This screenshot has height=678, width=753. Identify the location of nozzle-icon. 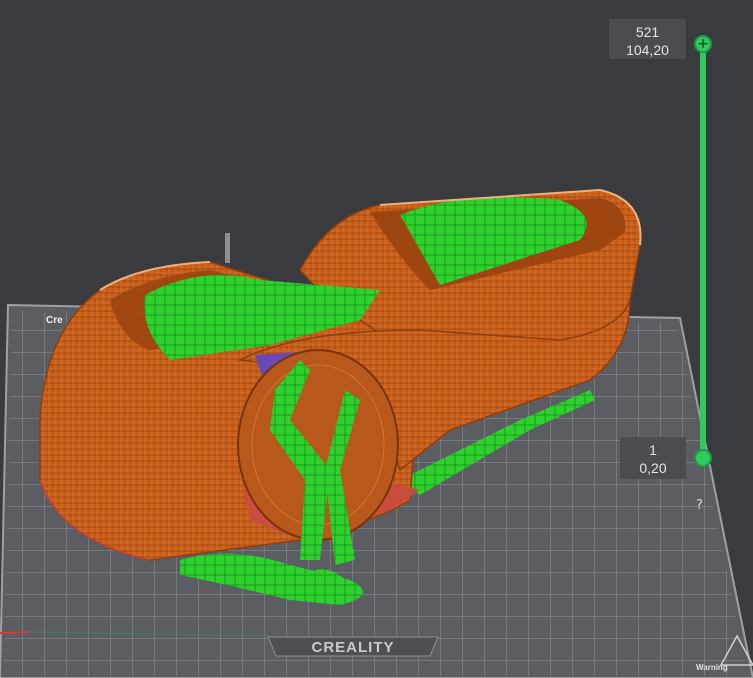
(227, 248).